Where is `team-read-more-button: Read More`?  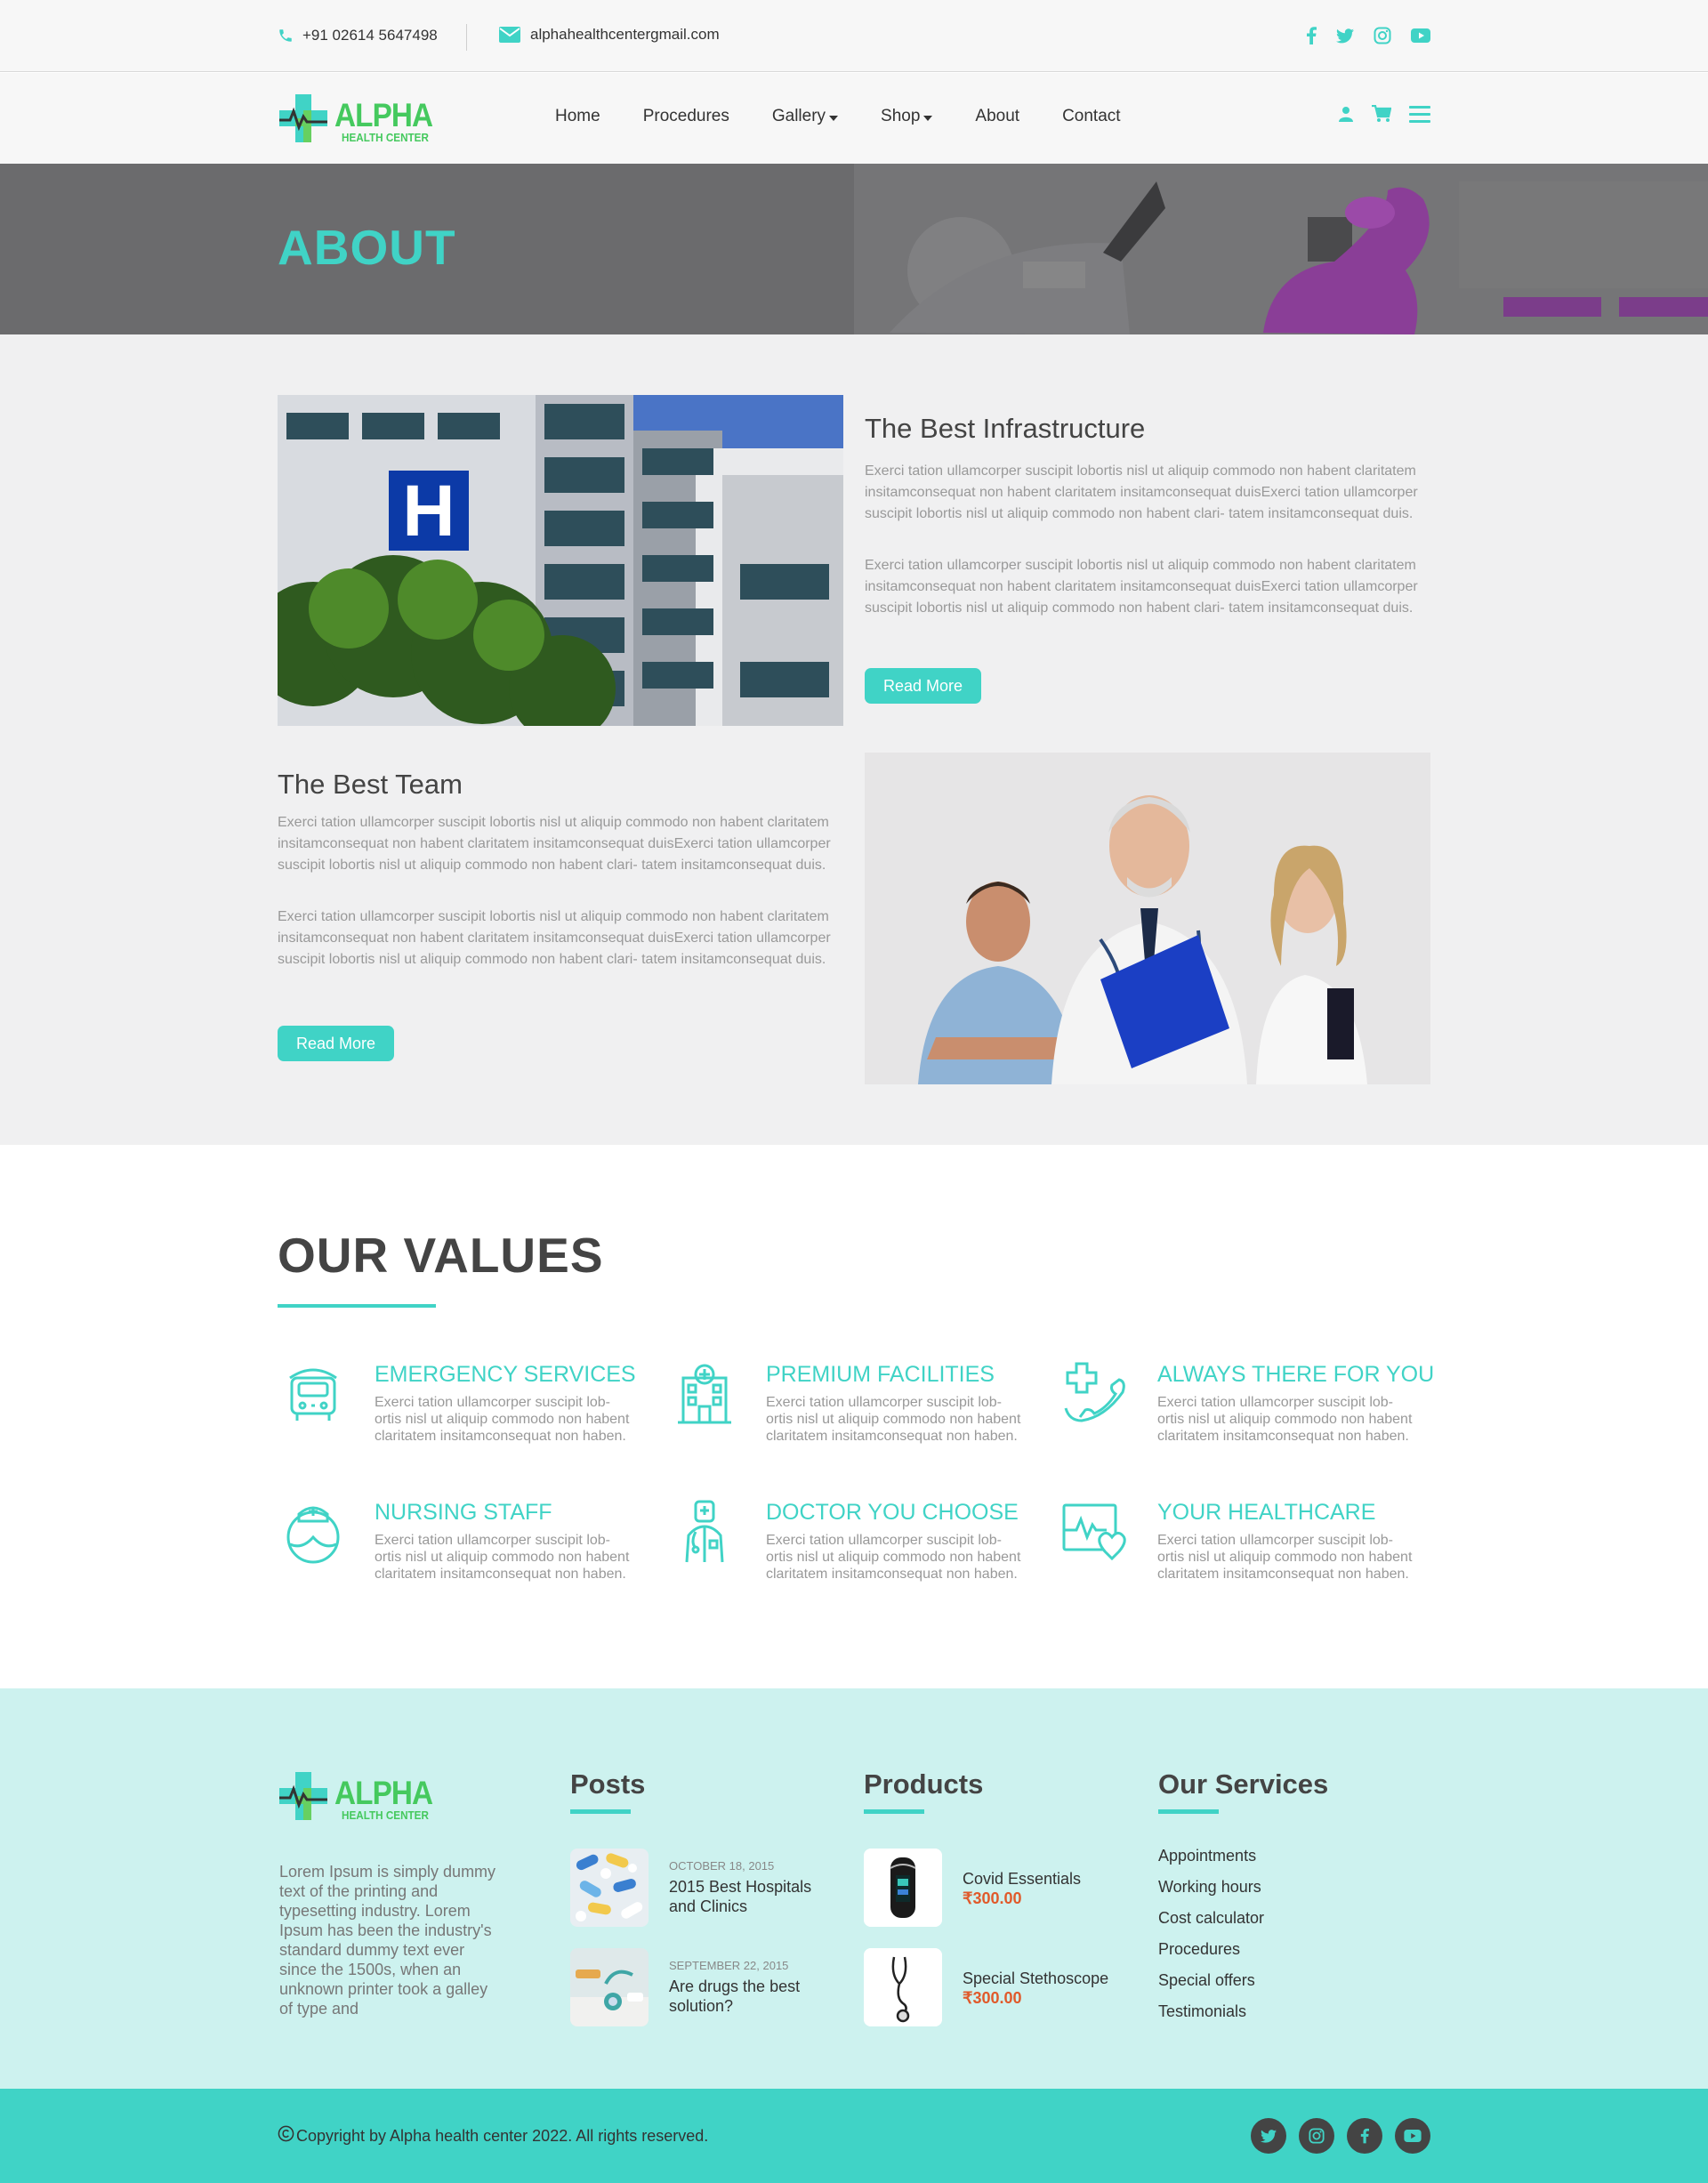 team-read-more-button: Read More is located at coordinates (336, 1043).